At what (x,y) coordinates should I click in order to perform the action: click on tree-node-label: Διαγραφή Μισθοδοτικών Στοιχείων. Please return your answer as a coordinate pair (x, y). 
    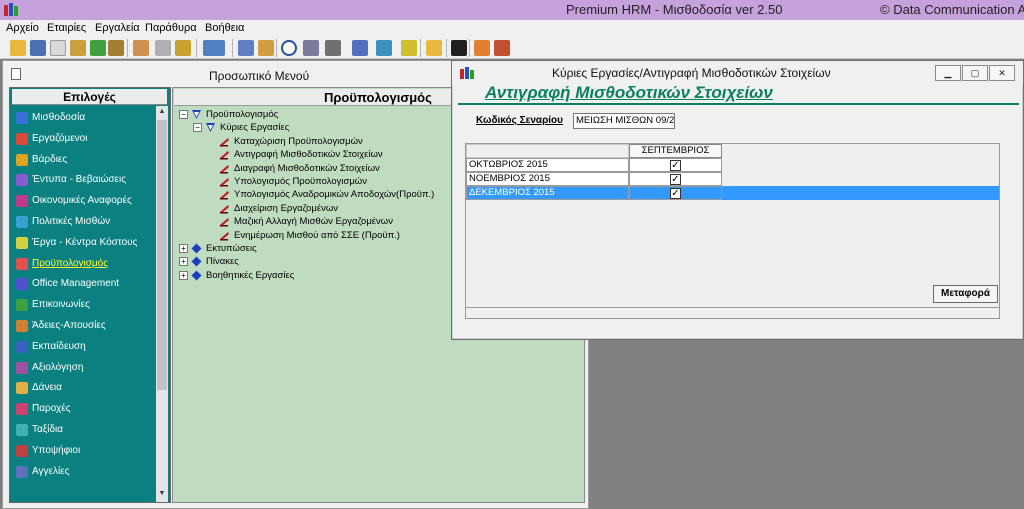
    Looking at the image, I should click on (307, 168).